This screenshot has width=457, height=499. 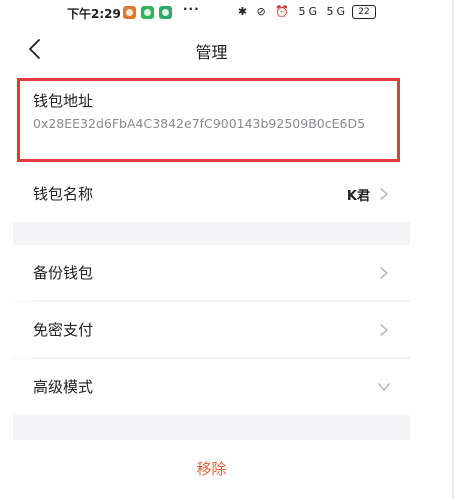 What do you see at coordinates (211, 13) in the screenshot?
I see `status-bar: 下午2:29 ··· ✱ ⊘ ⏰ 5G 5G 22` at bounding box center [211, 13].